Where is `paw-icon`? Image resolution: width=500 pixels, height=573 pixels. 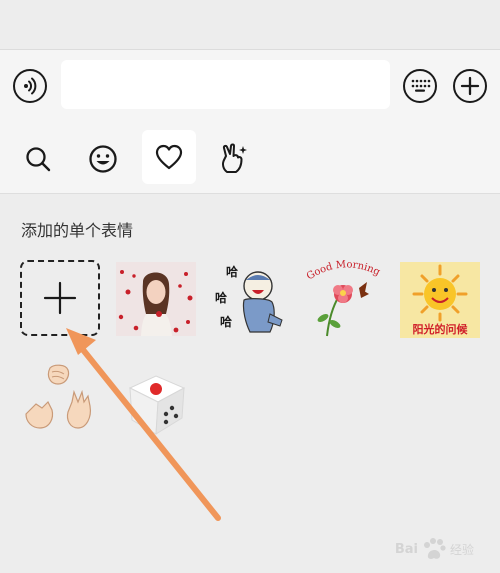
paw-icon is located at coordinates (434, 548).